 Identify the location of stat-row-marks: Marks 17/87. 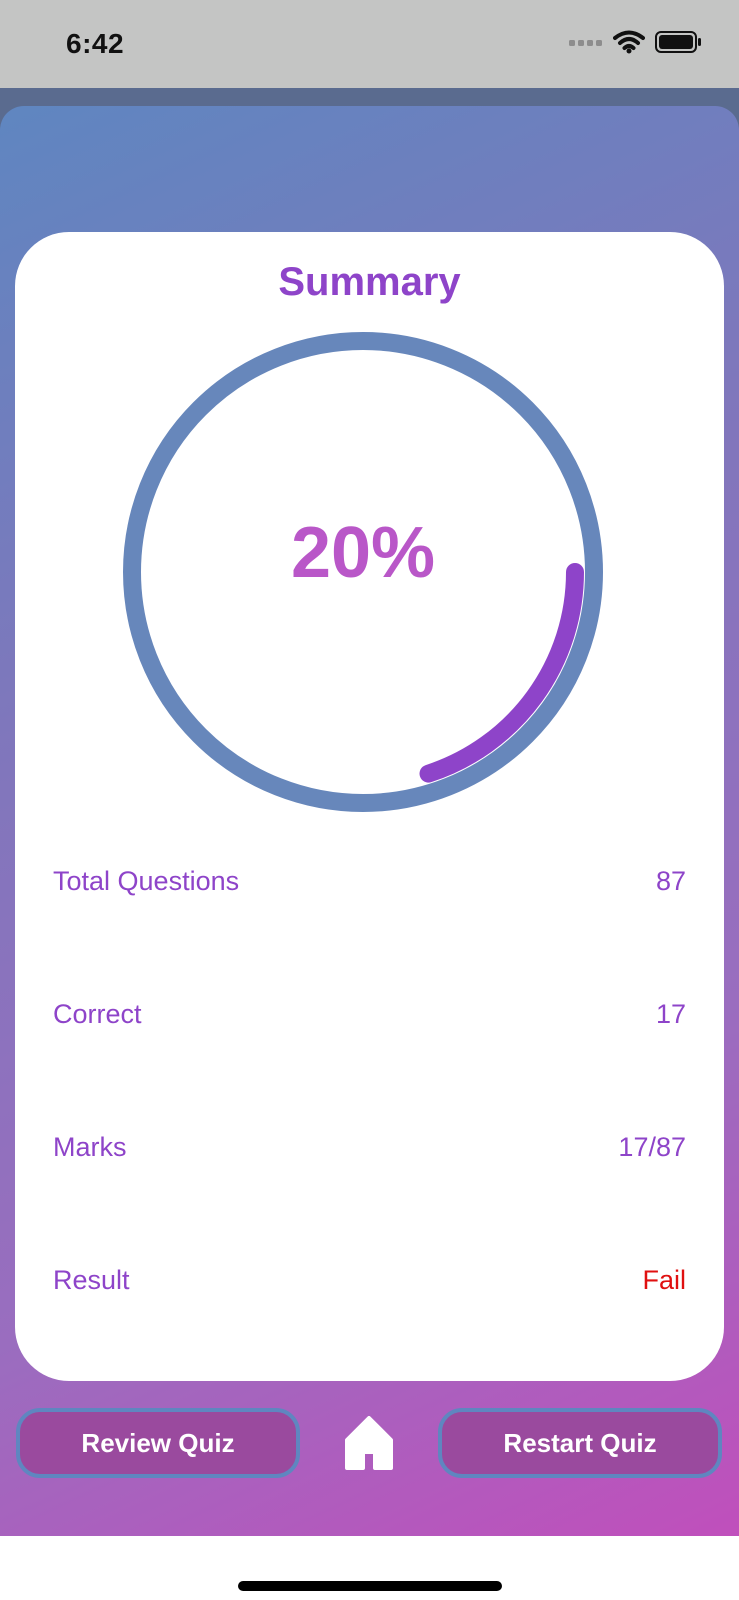
(369, 1152).